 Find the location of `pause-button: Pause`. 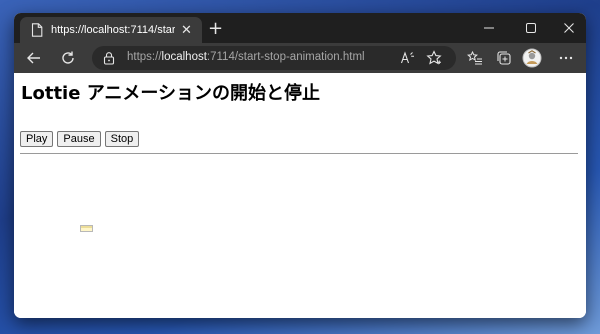

pause-button: Pause is located at coordinates (79, 139).